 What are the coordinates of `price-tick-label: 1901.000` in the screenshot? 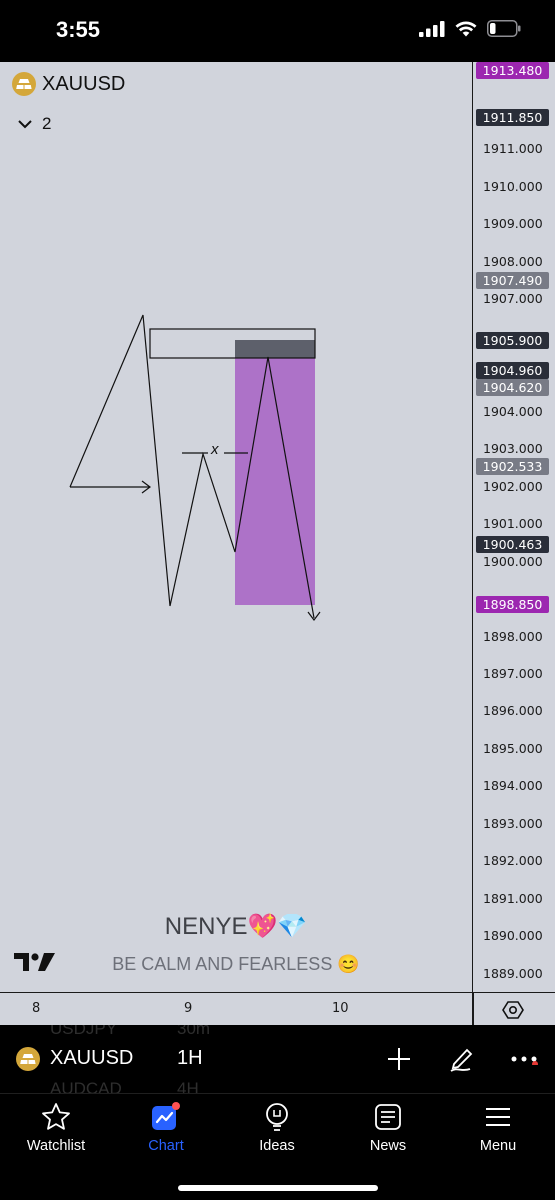 It's located at (513, 523).